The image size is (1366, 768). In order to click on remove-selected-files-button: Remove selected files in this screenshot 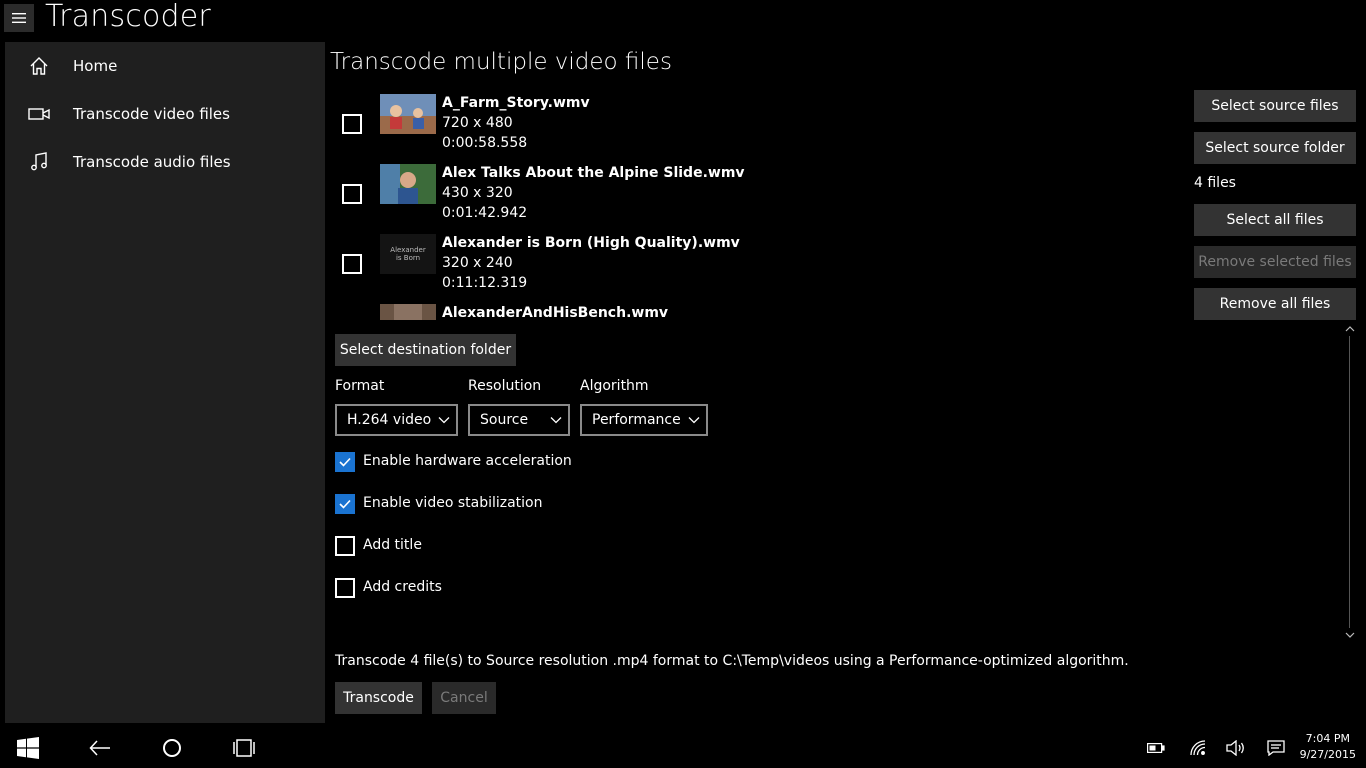, I will do `click(1275, 262)`.